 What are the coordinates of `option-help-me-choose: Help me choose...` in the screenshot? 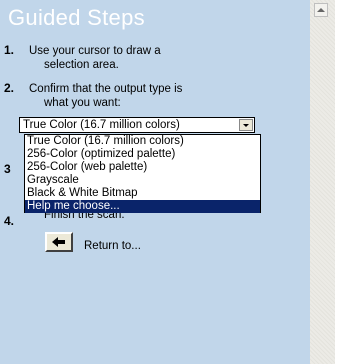 It's located at (142, 206).